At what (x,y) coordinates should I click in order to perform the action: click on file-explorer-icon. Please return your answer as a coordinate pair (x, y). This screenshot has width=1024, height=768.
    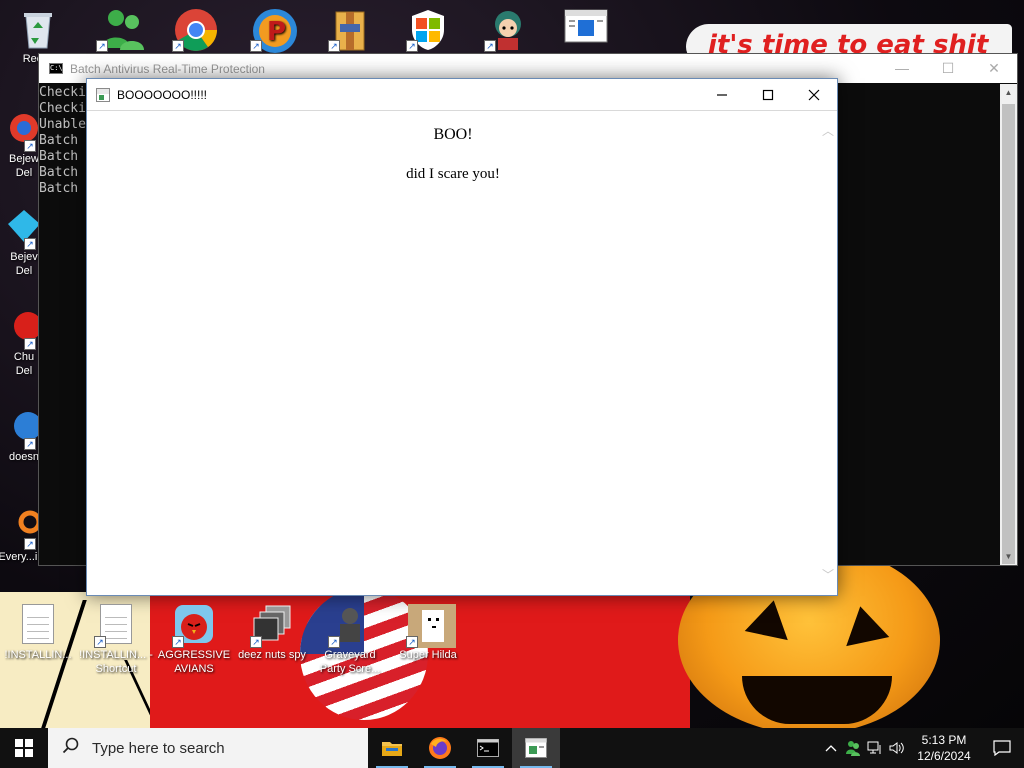
    Looking at the image, I should click on (392, 749).